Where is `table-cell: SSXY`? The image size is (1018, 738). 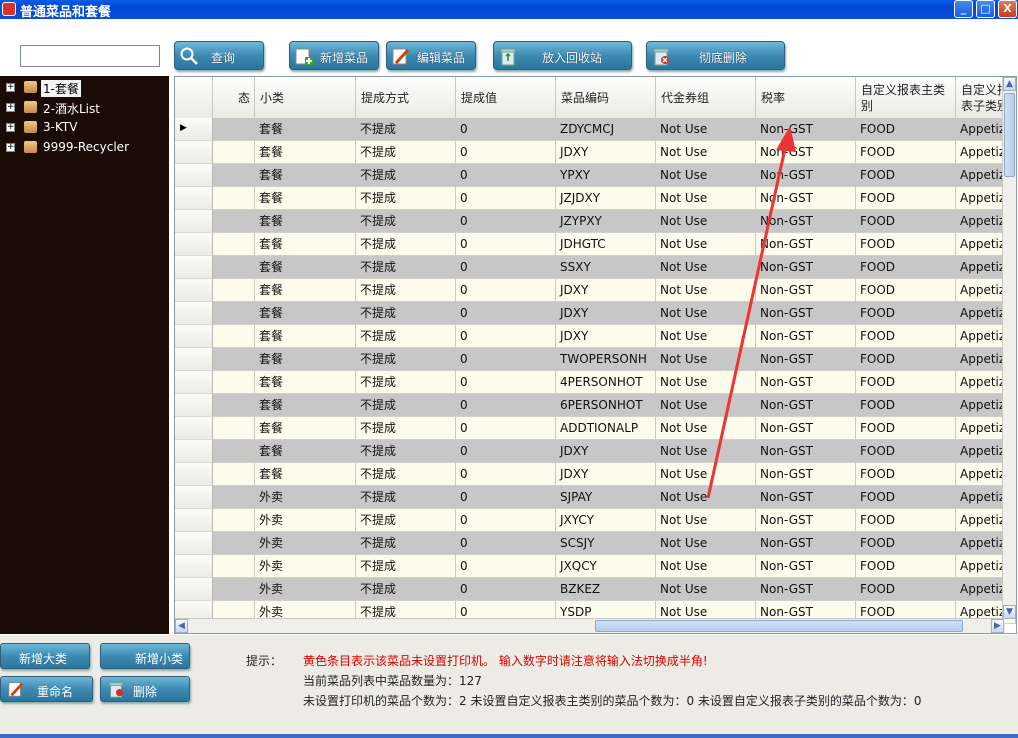 table-cell: SSXY is located at coordinates (606, 267).